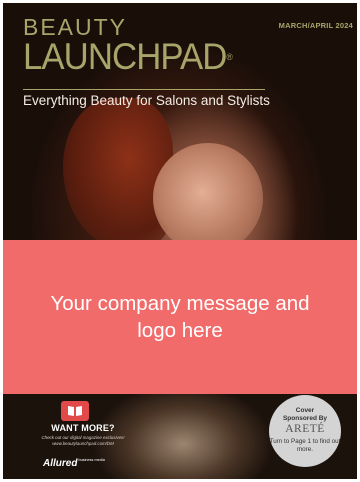 Image resolution: width=360 pixels, height=482 pixels. Describe the element at coordinates (83, 428) in the screenshot. I see `want-more-title: WANT MORE?` at that location.